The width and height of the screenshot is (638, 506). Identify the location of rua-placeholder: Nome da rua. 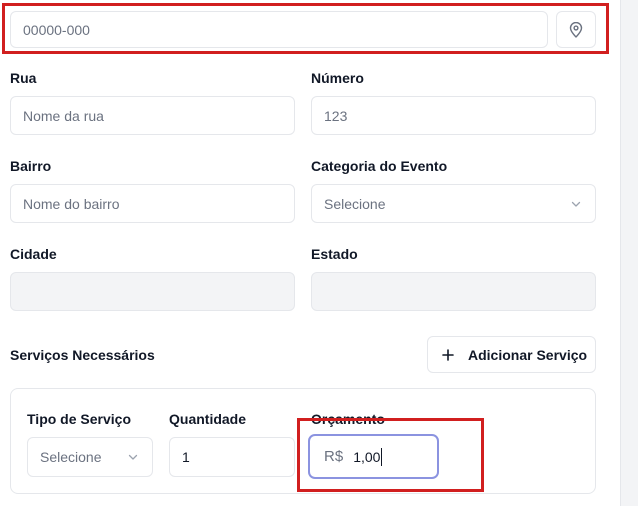
(63, 115).